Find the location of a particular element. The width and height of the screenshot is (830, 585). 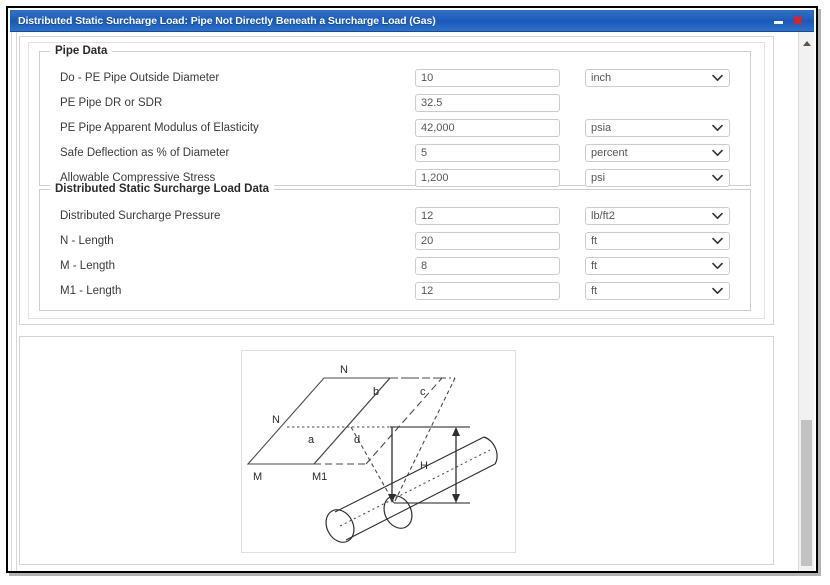

close-button: ✖ is located at coordinates (798, 21).